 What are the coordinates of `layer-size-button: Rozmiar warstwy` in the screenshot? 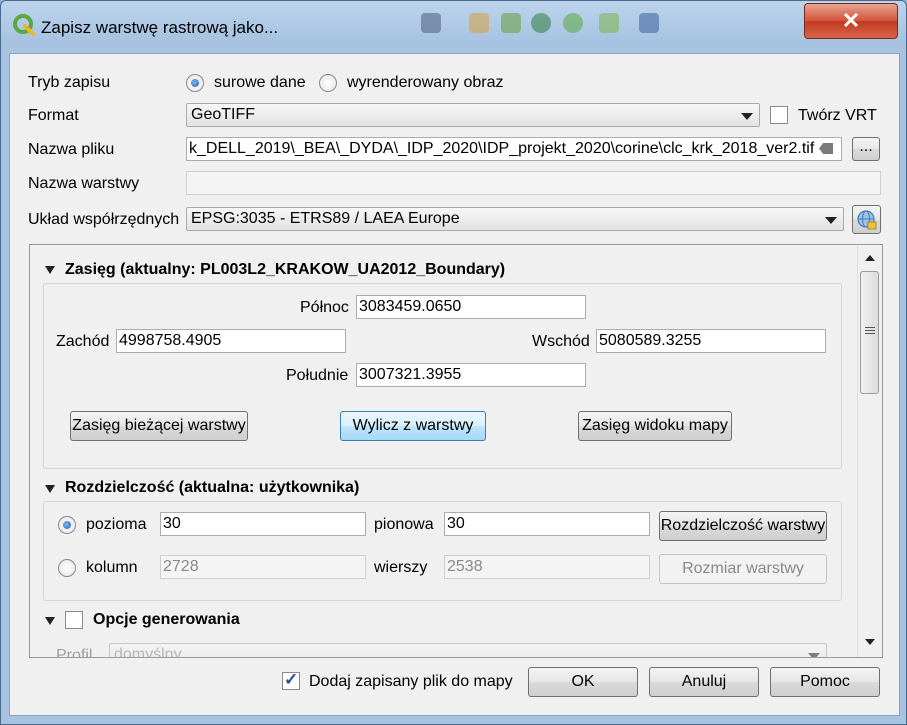 It's located at (743, 569).